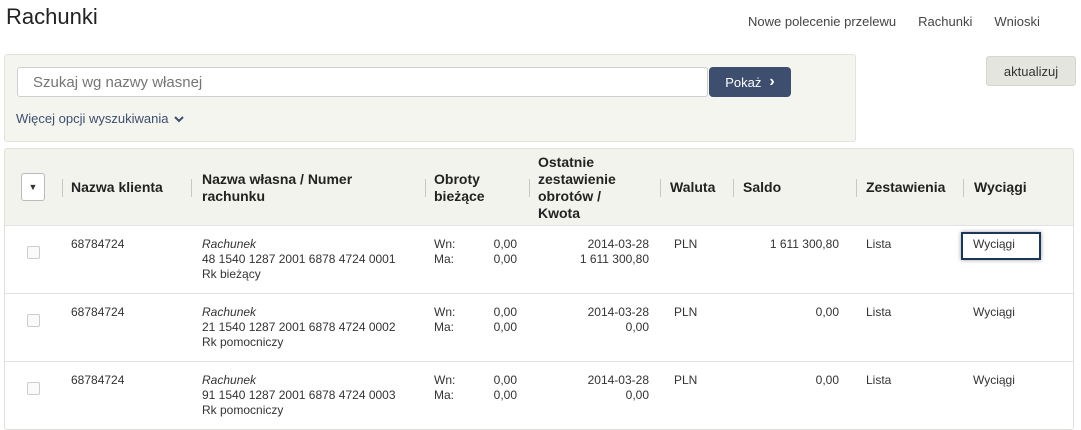 The height and width of the screenshot is (430, 1081). I want to click on nav-new-transfer: Nowe polecenie przelewu, so click(822, 21).